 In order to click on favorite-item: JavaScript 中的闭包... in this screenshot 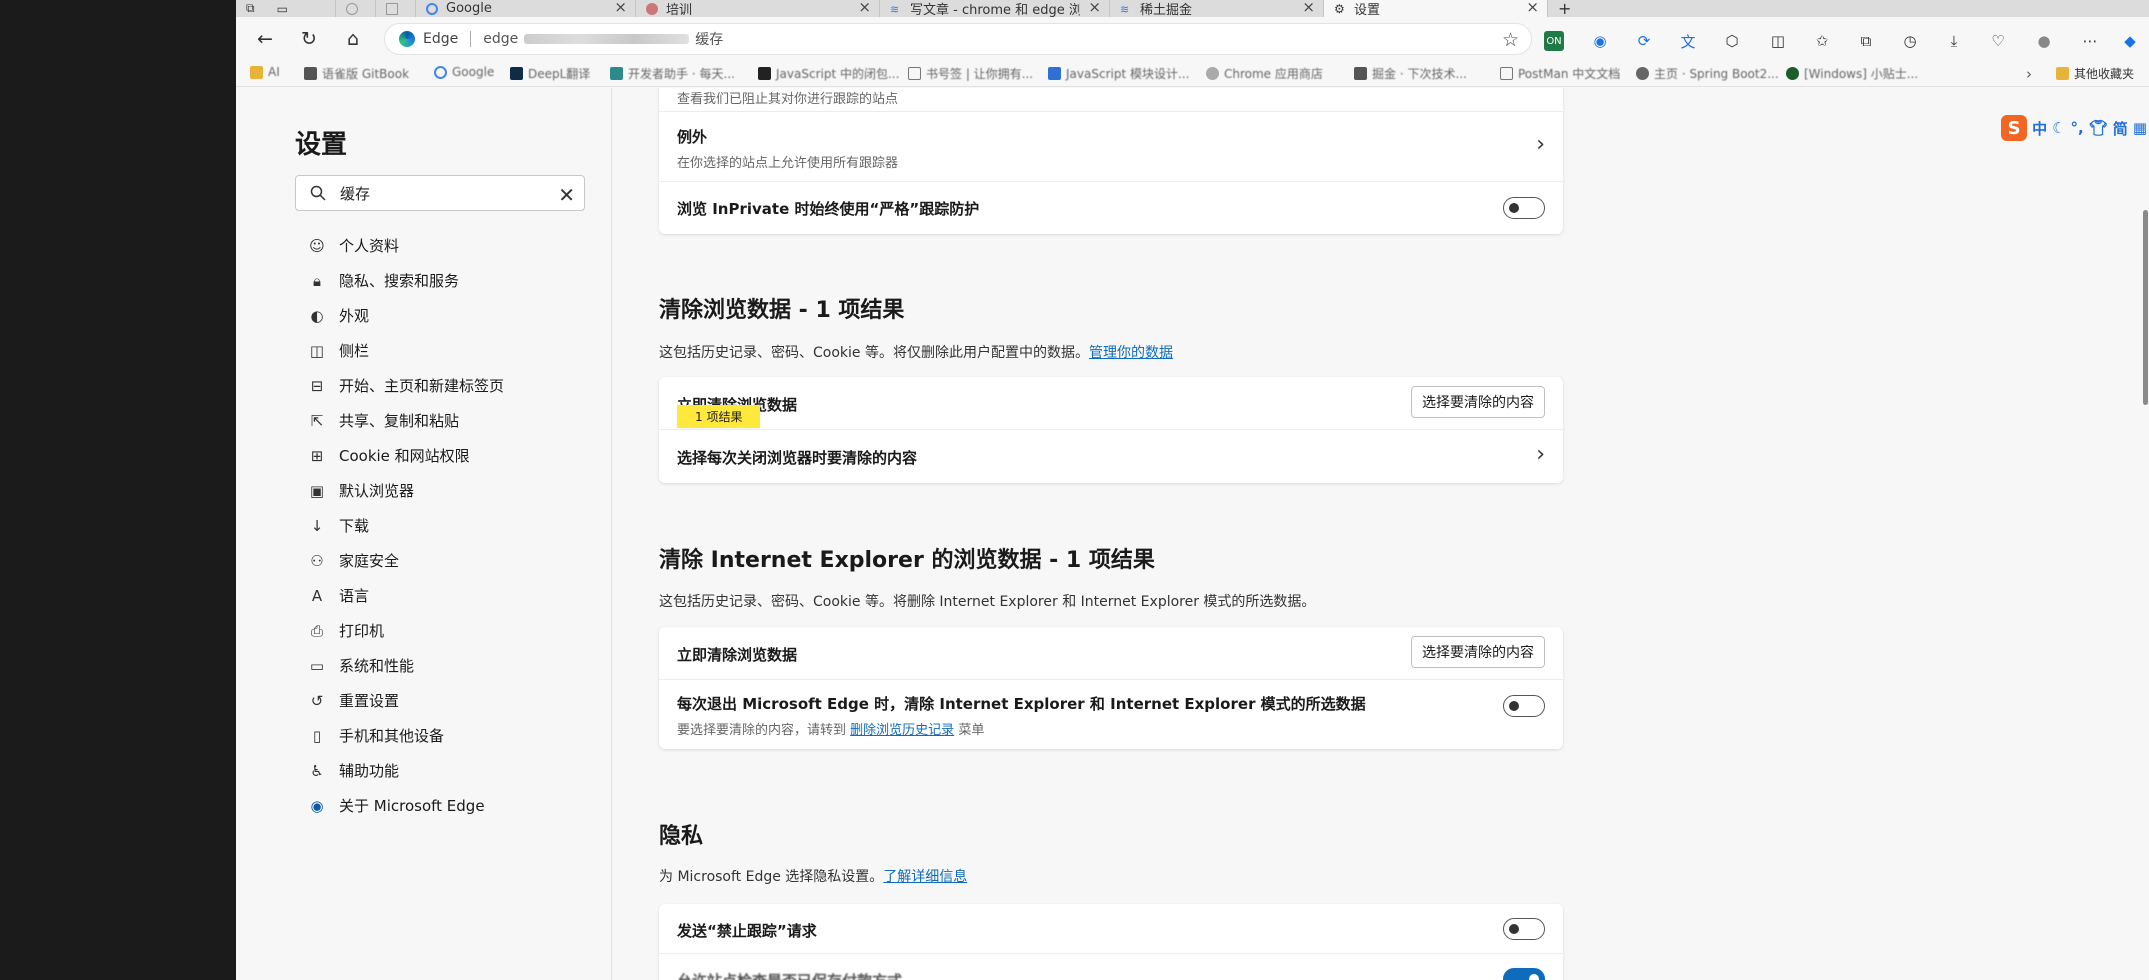, I will do `click(828, 73)`.